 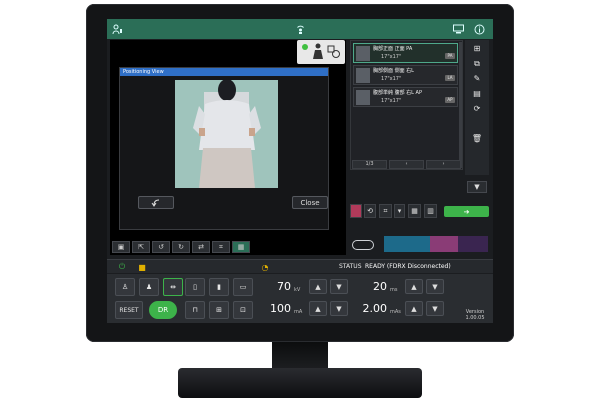 I want to click on patient-image, so click(x=226, y=134).